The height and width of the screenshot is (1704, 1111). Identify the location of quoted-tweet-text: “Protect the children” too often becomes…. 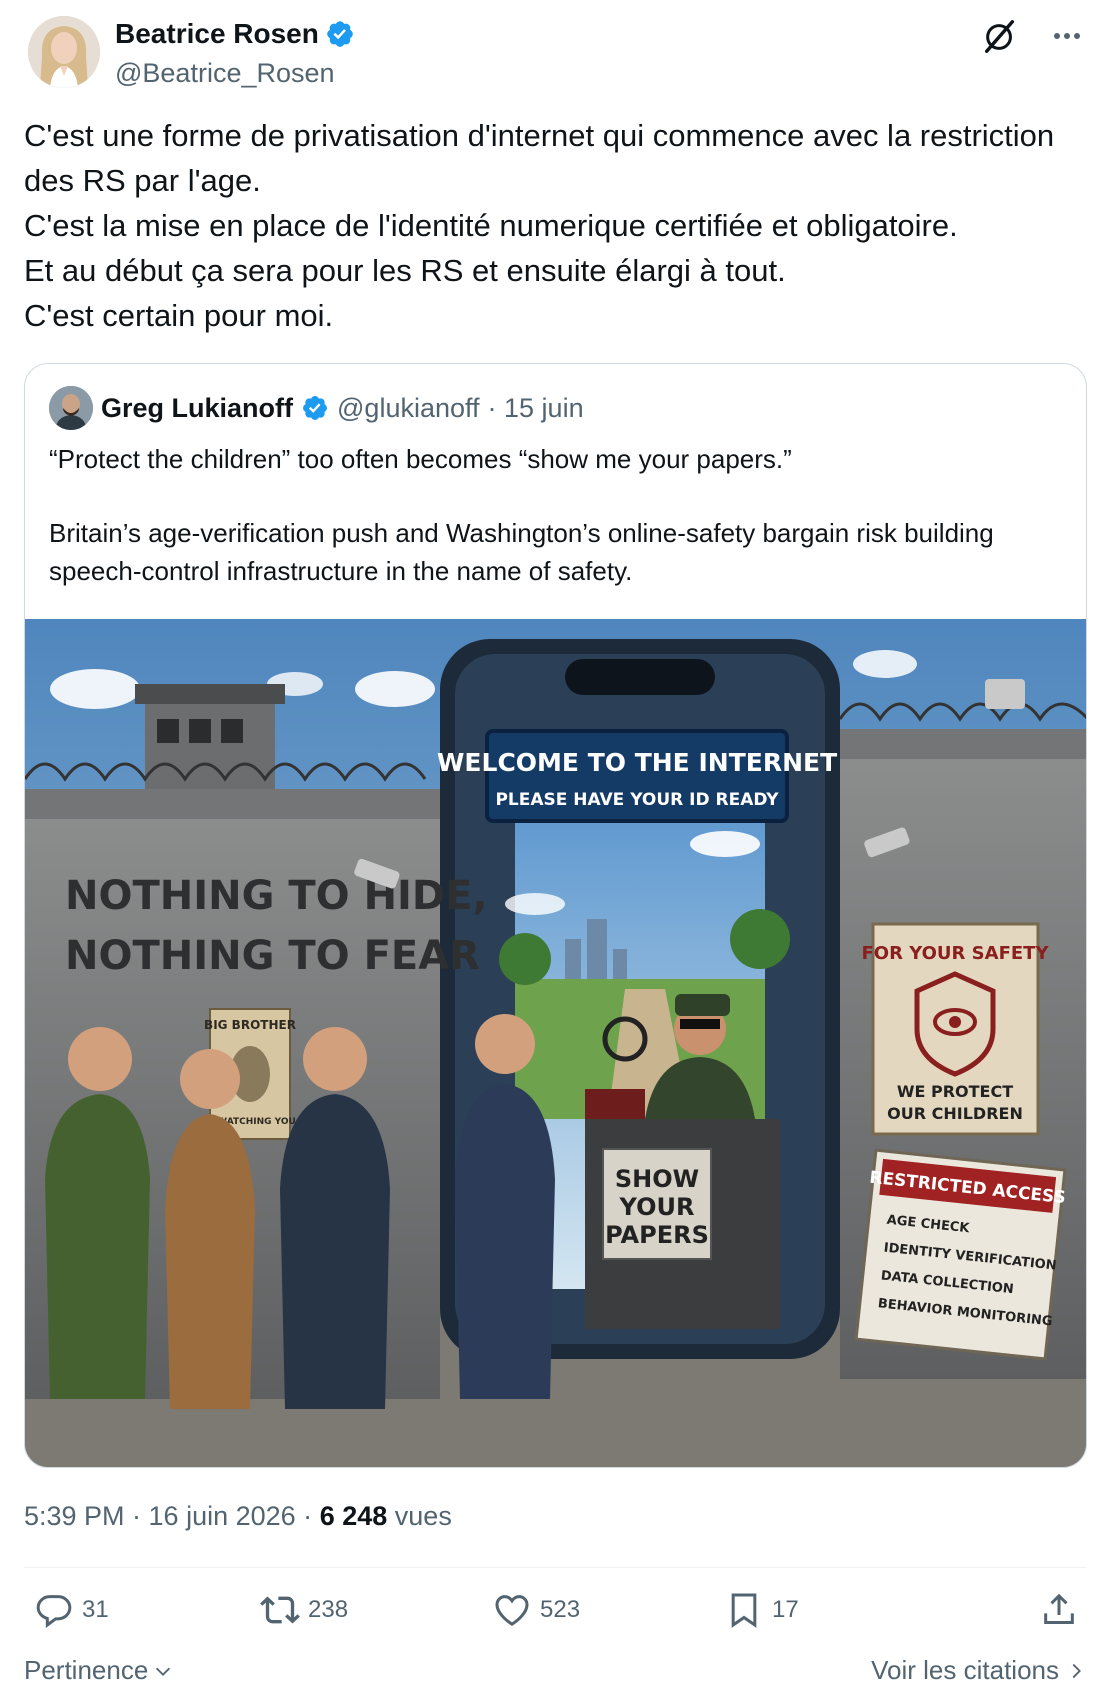
(554, 515).